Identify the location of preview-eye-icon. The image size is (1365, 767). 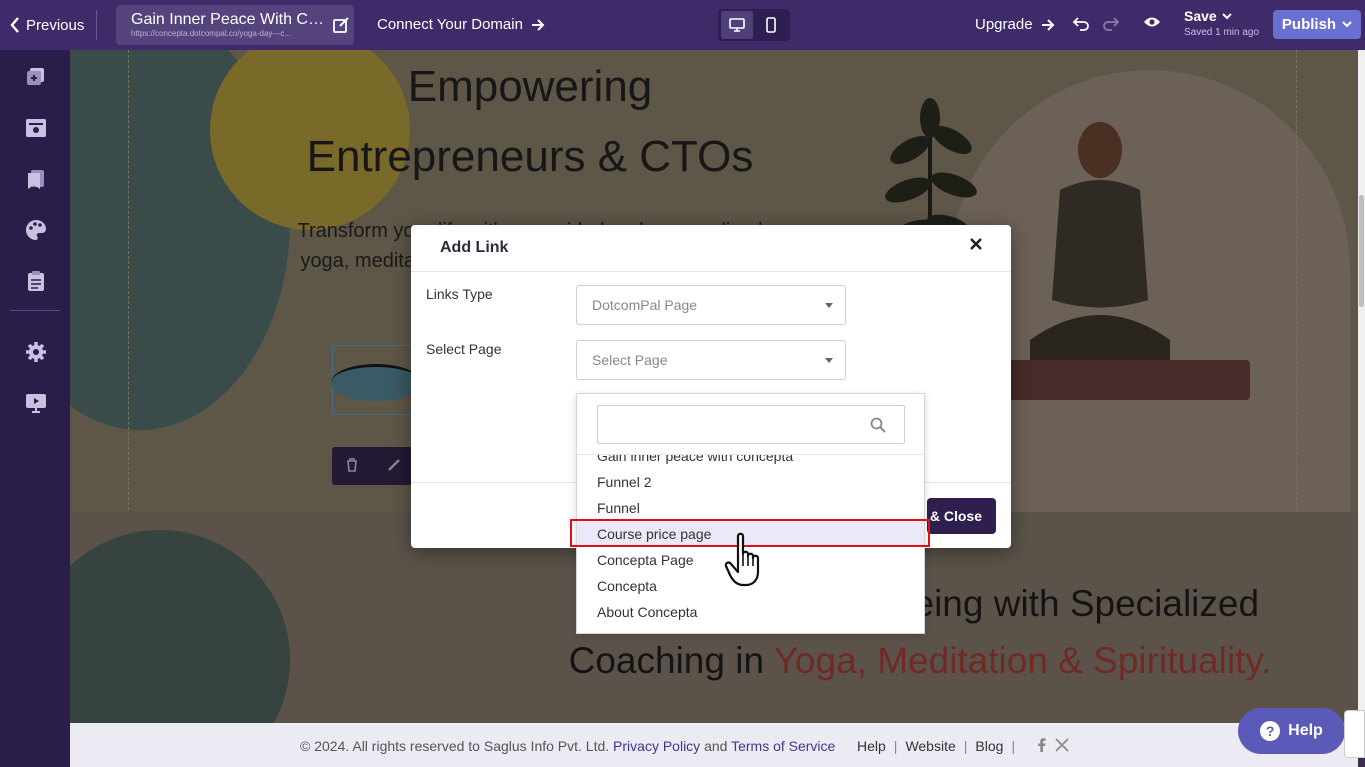
(1152, 22).